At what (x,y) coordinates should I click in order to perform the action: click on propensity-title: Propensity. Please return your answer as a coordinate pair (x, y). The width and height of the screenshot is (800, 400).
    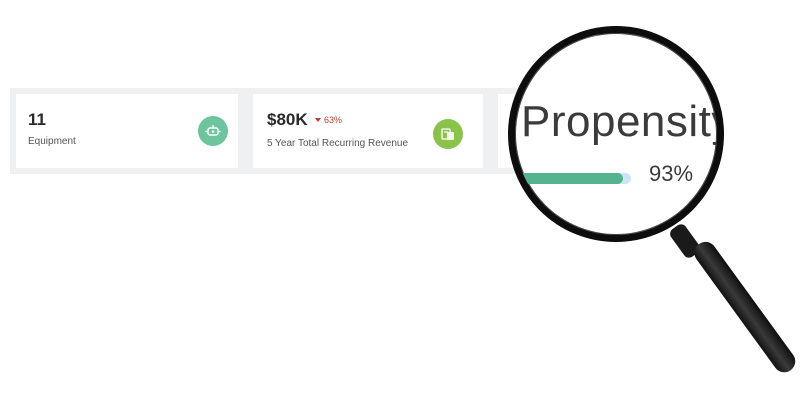
    Looking at the image, I should click on (622, 121).